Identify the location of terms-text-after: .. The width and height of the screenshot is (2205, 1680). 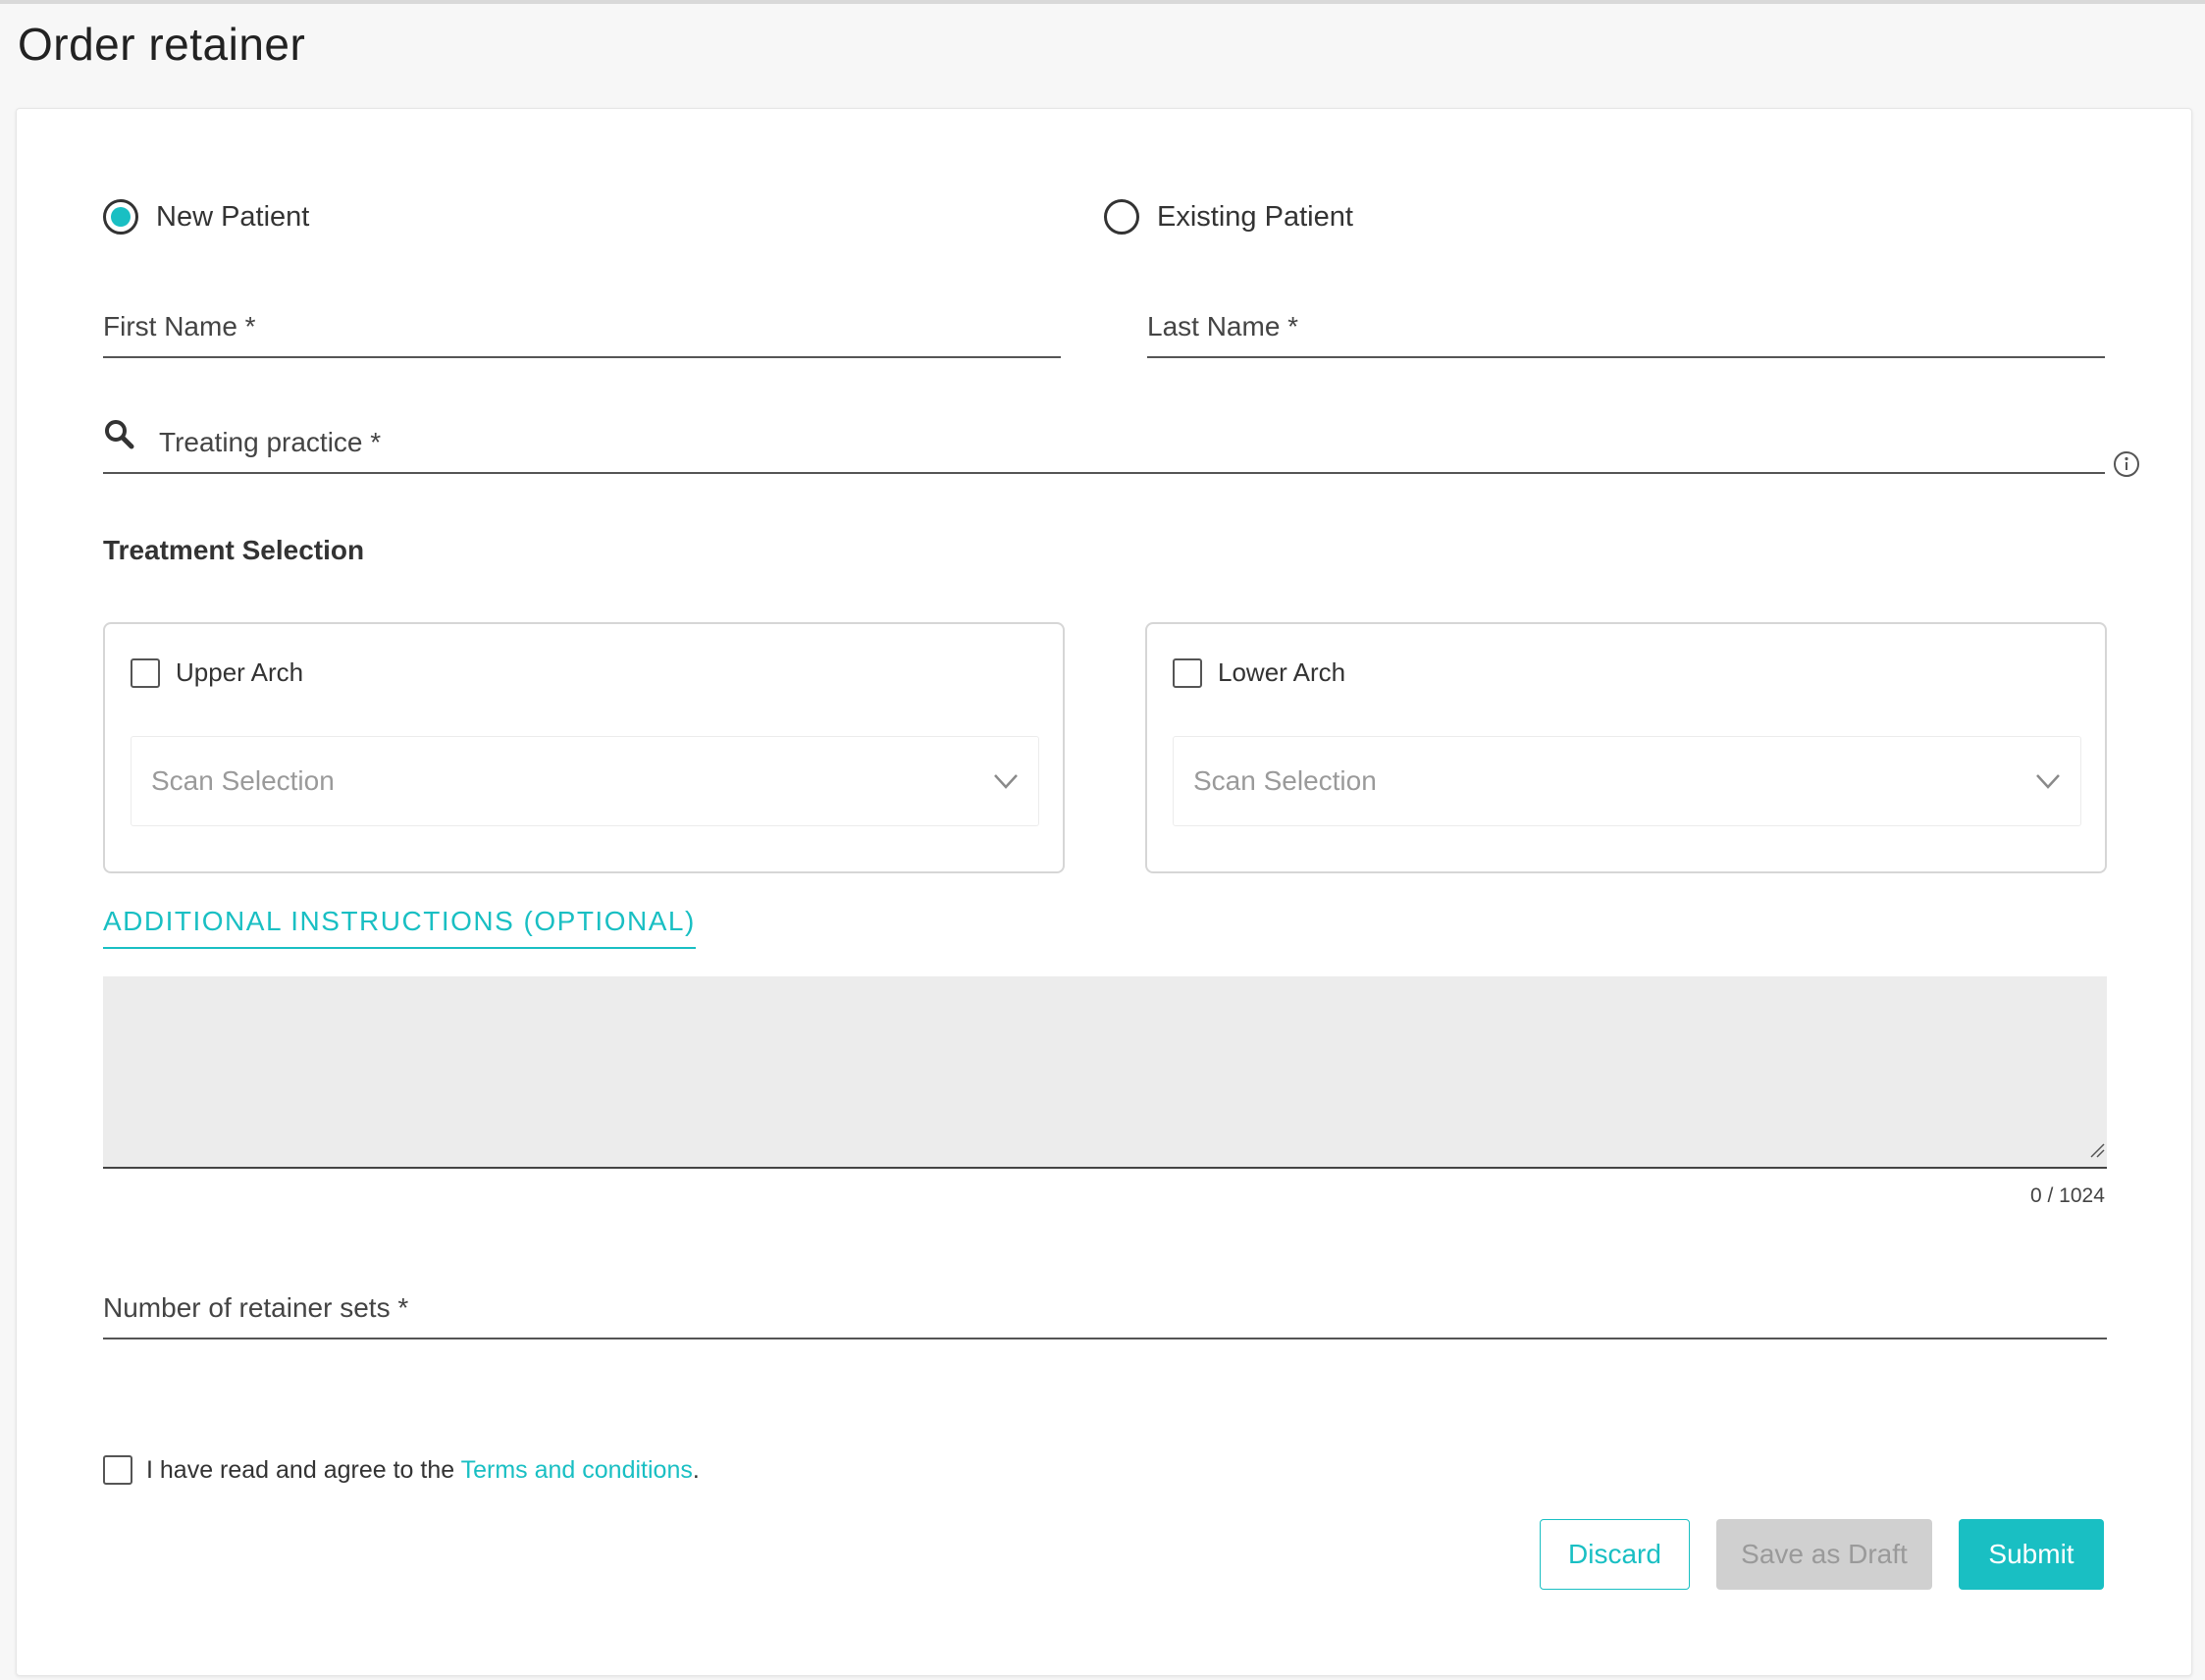
(696, 1469).